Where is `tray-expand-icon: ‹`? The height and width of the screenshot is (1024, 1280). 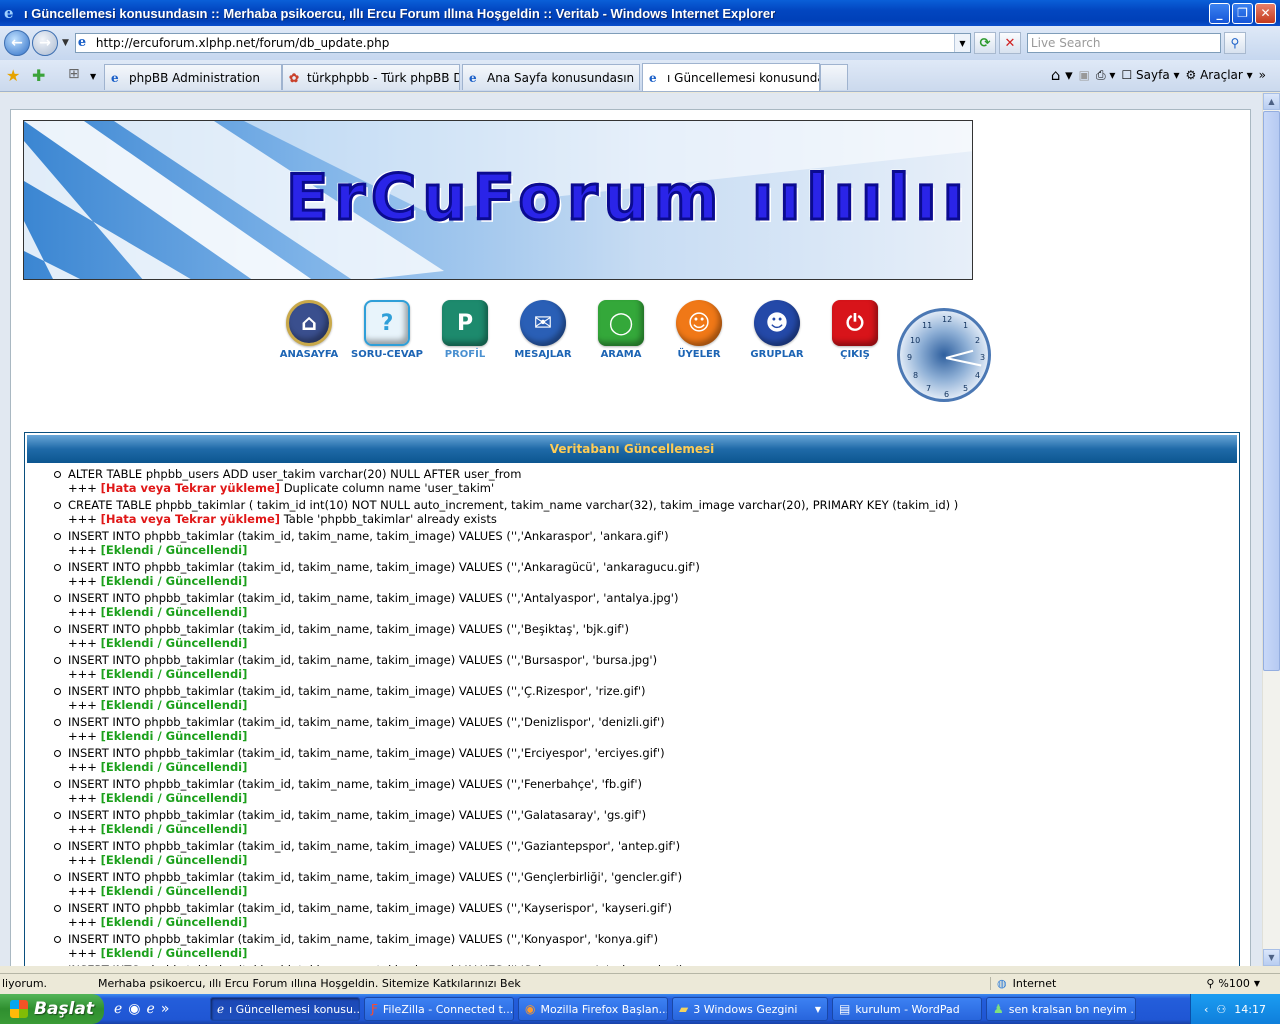 tray-expand-icon: ‹ is located at coordinates (1206, 1009).